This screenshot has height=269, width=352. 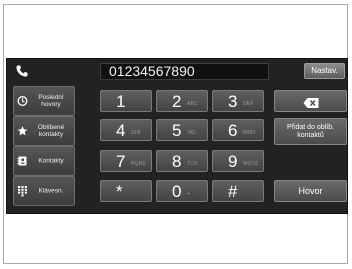 I want to click on key-digit: *, so click(x=119, y=191).